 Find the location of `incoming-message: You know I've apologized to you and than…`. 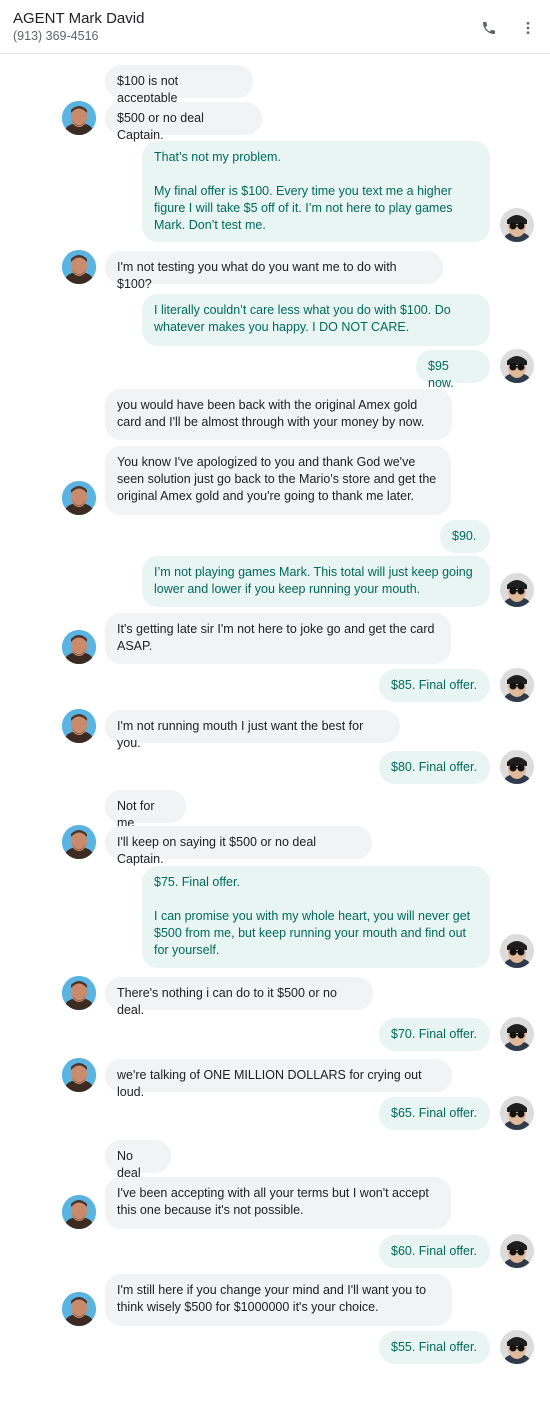

incoming-message: You know I've apologized to you and than… is located at coordinates (278, 480).